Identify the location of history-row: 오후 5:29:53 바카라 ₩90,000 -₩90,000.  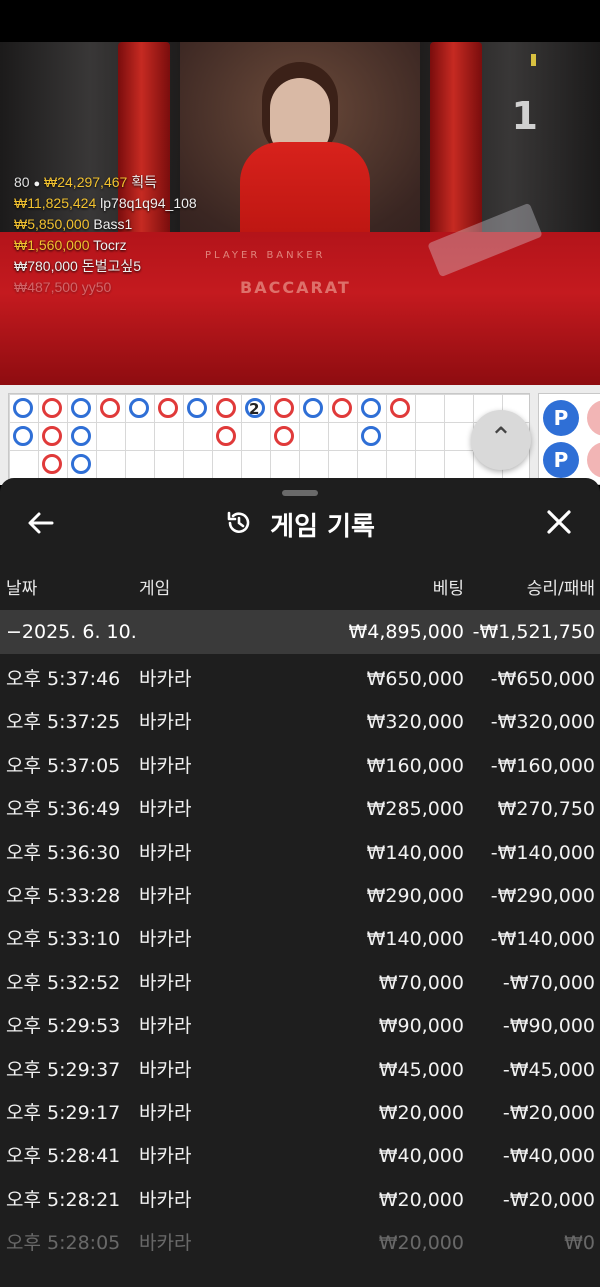
(300, 1026).